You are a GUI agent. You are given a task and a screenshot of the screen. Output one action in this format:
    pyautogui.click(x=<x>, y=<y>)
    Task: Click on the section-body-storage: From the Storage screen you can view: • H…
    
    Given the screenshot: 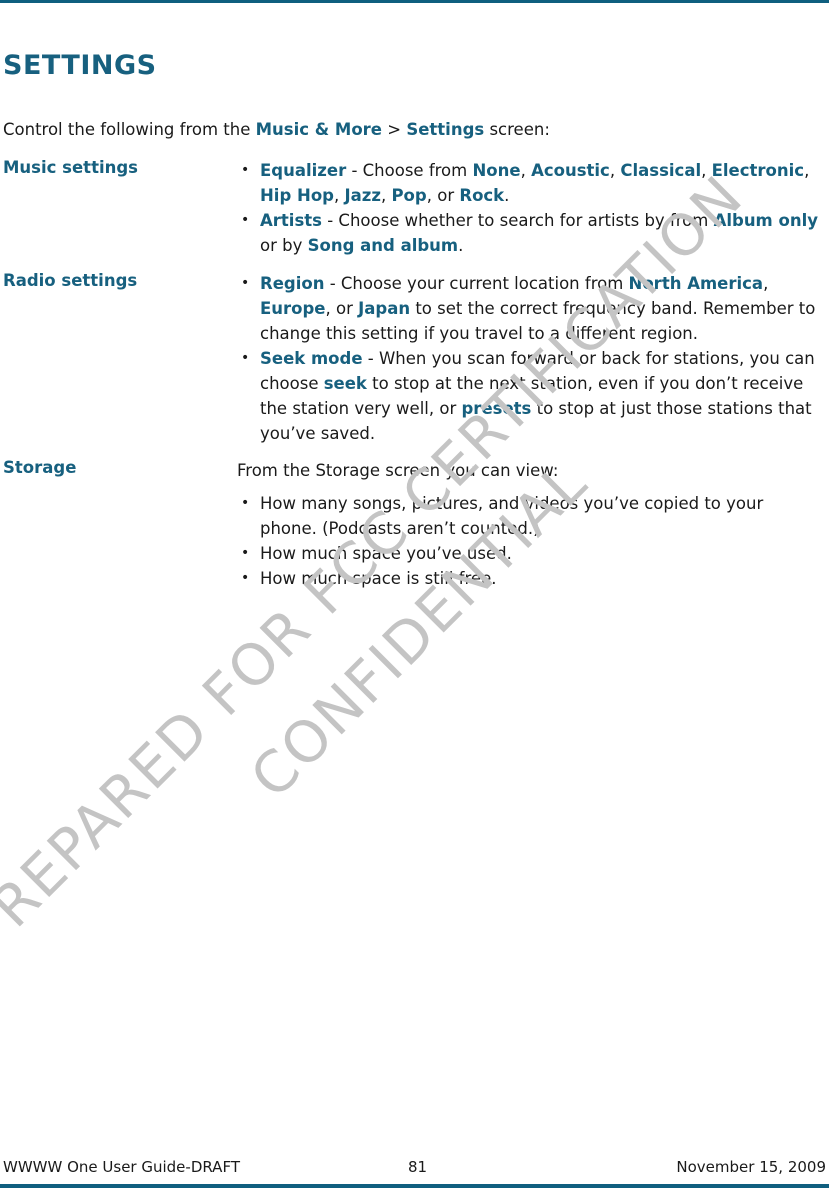 What is the action you would take?
    pyautogui.click(x=529, y=524)
    